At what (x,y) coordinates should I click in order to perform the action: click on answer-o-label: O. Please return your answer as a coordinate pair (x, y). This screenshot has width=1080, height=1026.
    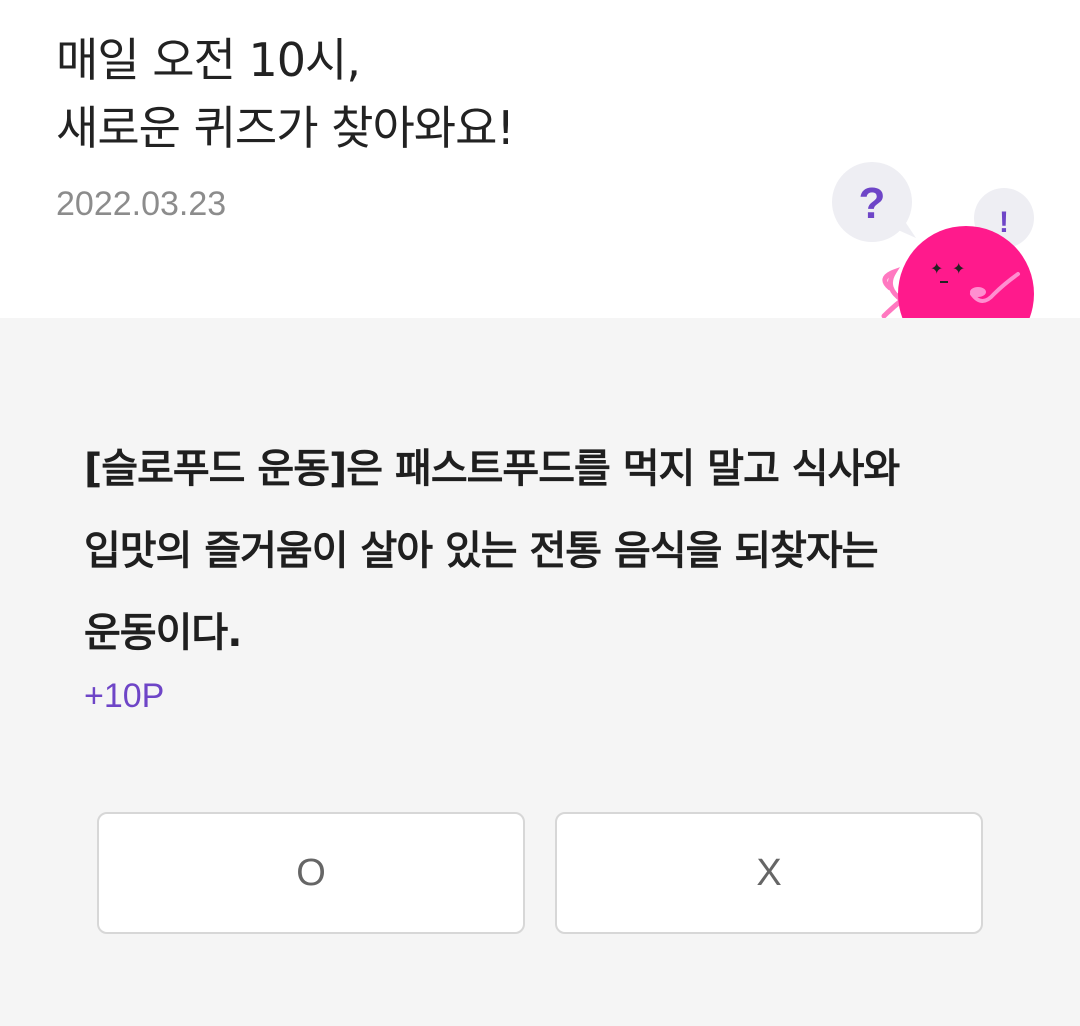
    Looking at the image, I should click on (311, 872).